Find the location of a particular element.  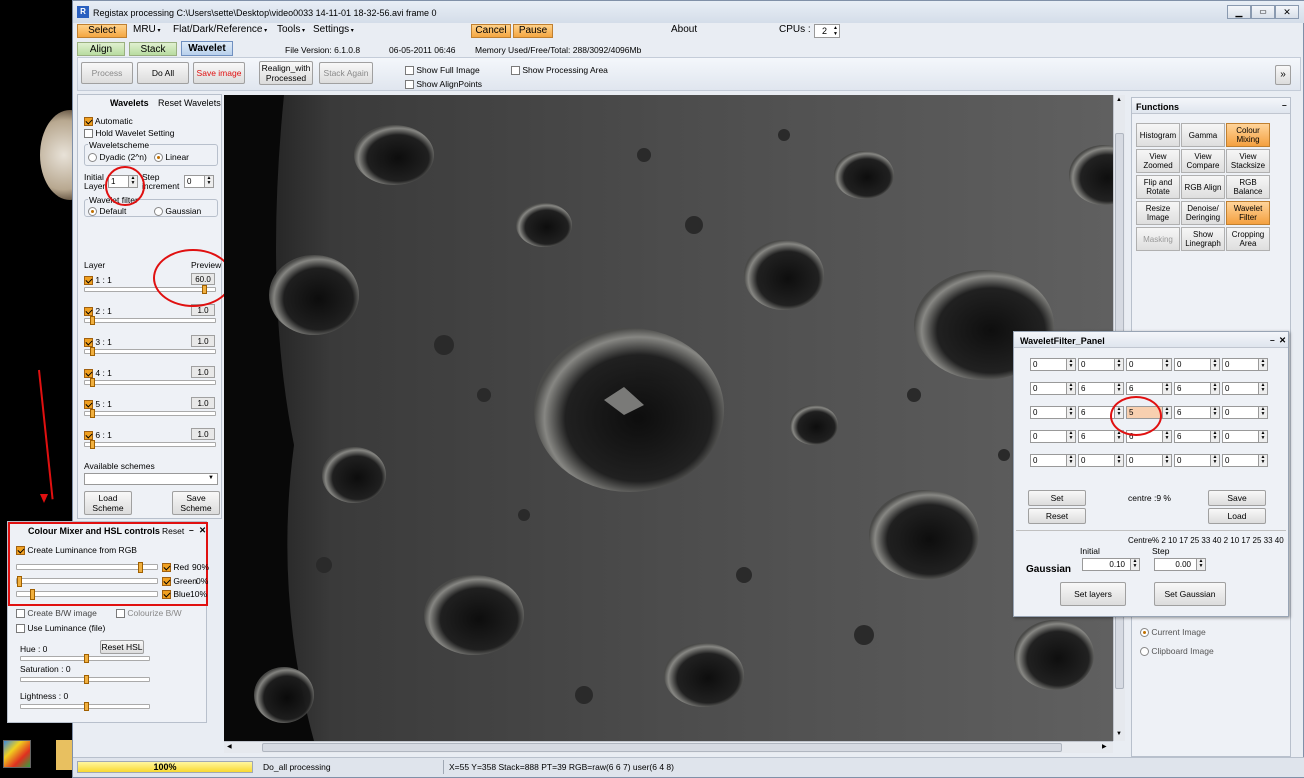

function-colour-mixing-button: Colour Mixing is located at coordinates (1248, 135).